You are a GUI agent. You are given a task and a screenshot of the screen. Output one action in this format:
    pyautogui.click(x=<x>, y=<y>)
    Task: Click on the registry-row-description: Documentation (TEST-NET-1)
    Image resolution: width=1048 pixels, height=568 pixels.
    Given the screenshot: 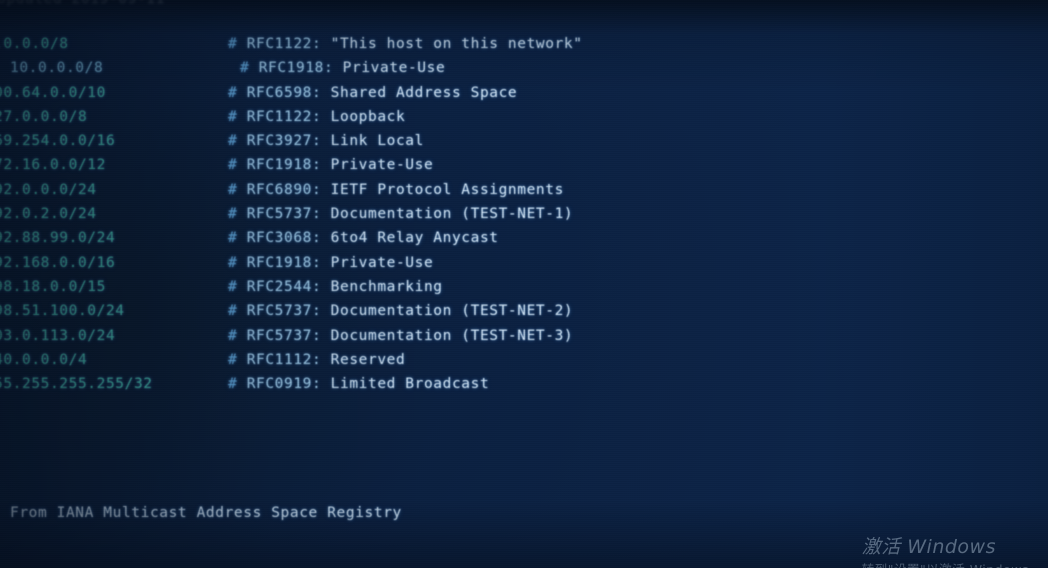 What is the action you would take?
    pyautogui.click(x=452, y=214)
    